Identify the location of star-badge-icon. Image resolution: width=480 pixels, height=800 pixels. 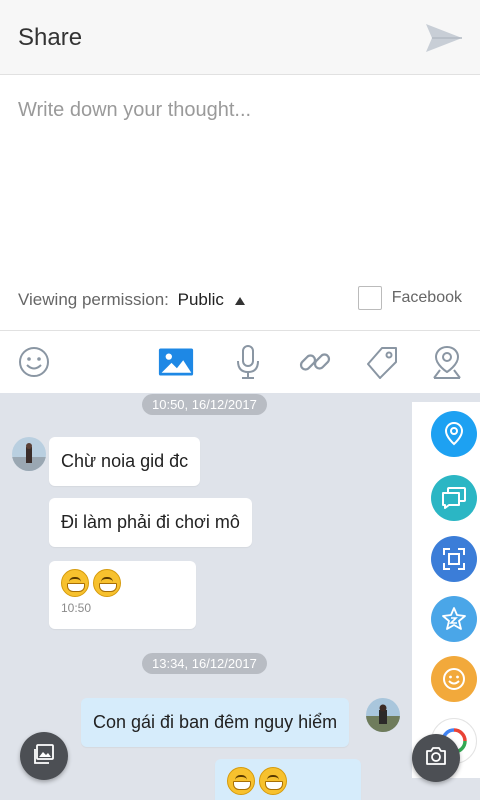
(454, 619).